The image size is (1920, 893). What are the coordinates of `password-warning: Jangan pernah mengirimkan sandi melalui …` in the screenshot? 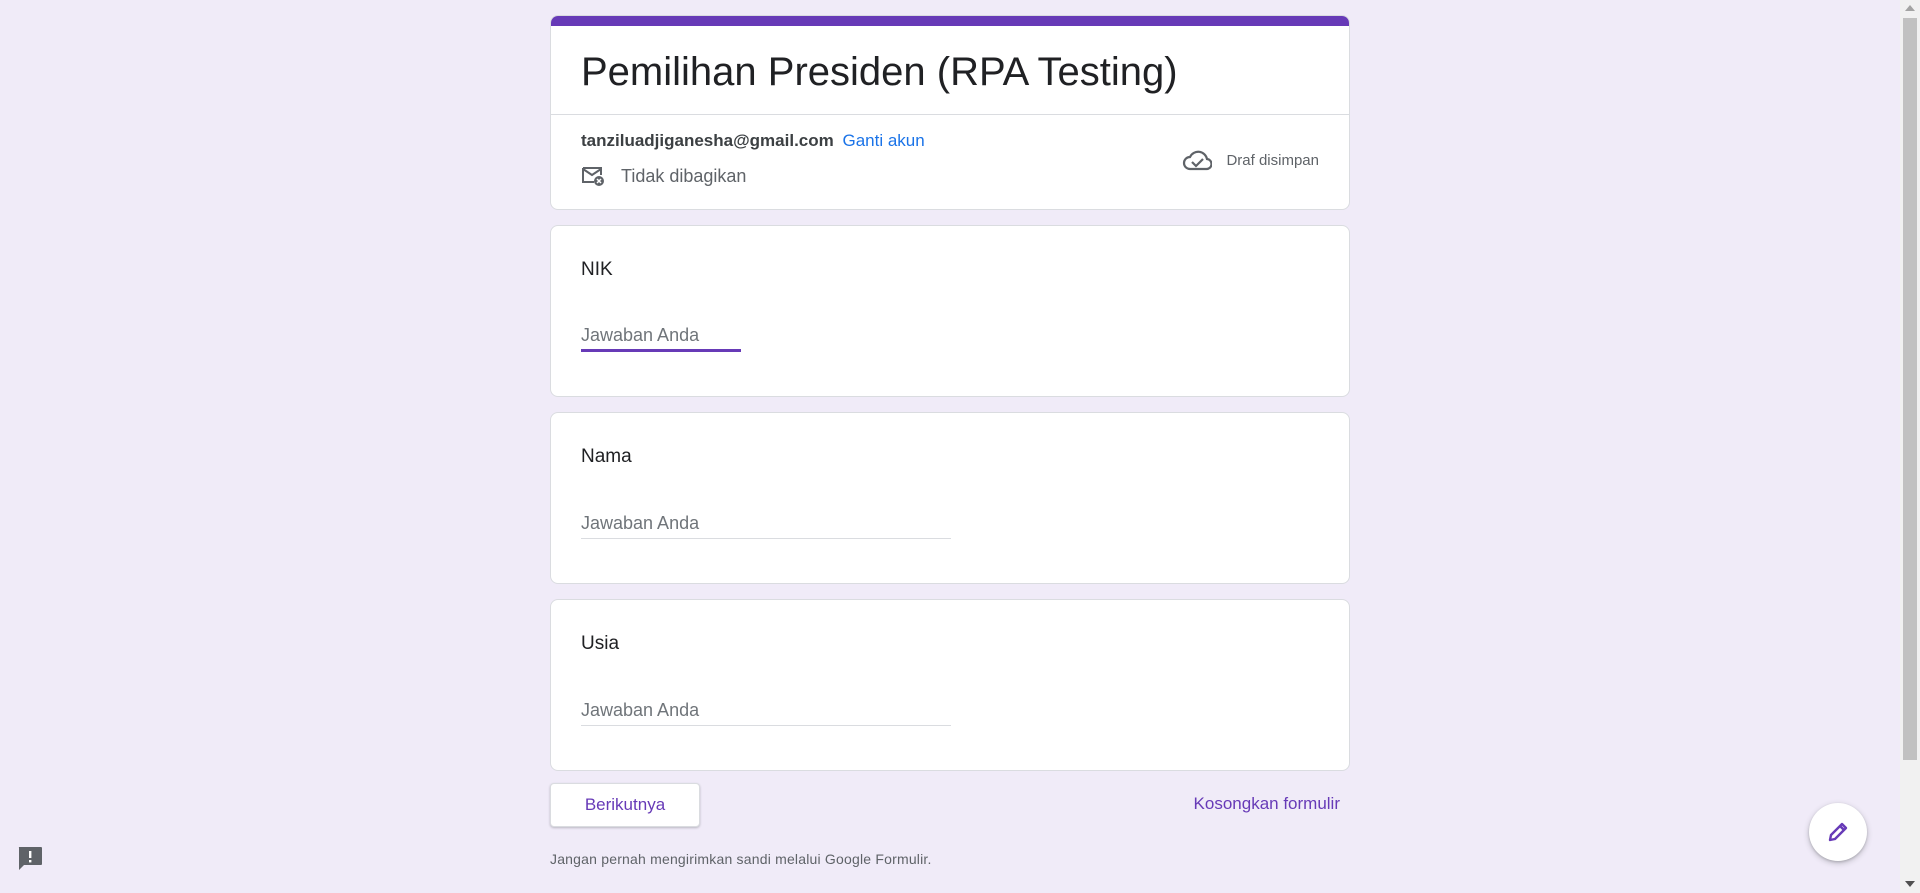 It's located at (741, 859).